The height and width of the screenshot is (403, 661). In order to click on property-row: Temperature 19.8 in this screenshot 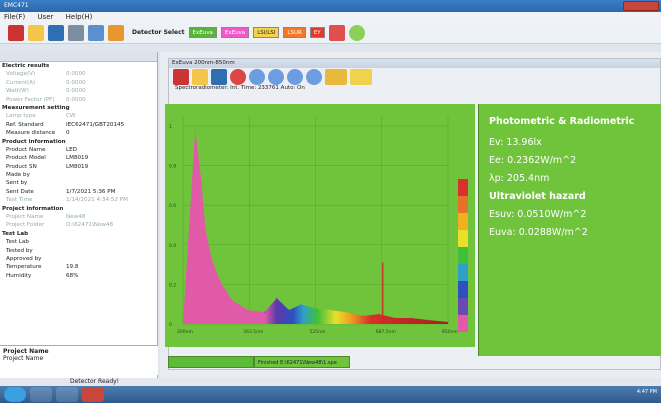, I will do `click(78, 267)`.